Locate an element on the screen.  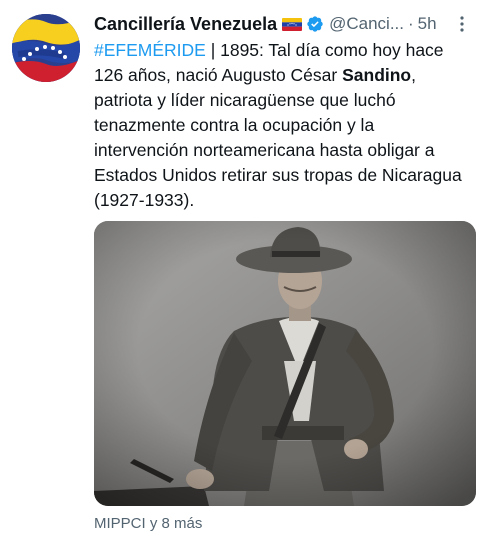
venezuela-flag-icon is located at coordinates (292, 24).